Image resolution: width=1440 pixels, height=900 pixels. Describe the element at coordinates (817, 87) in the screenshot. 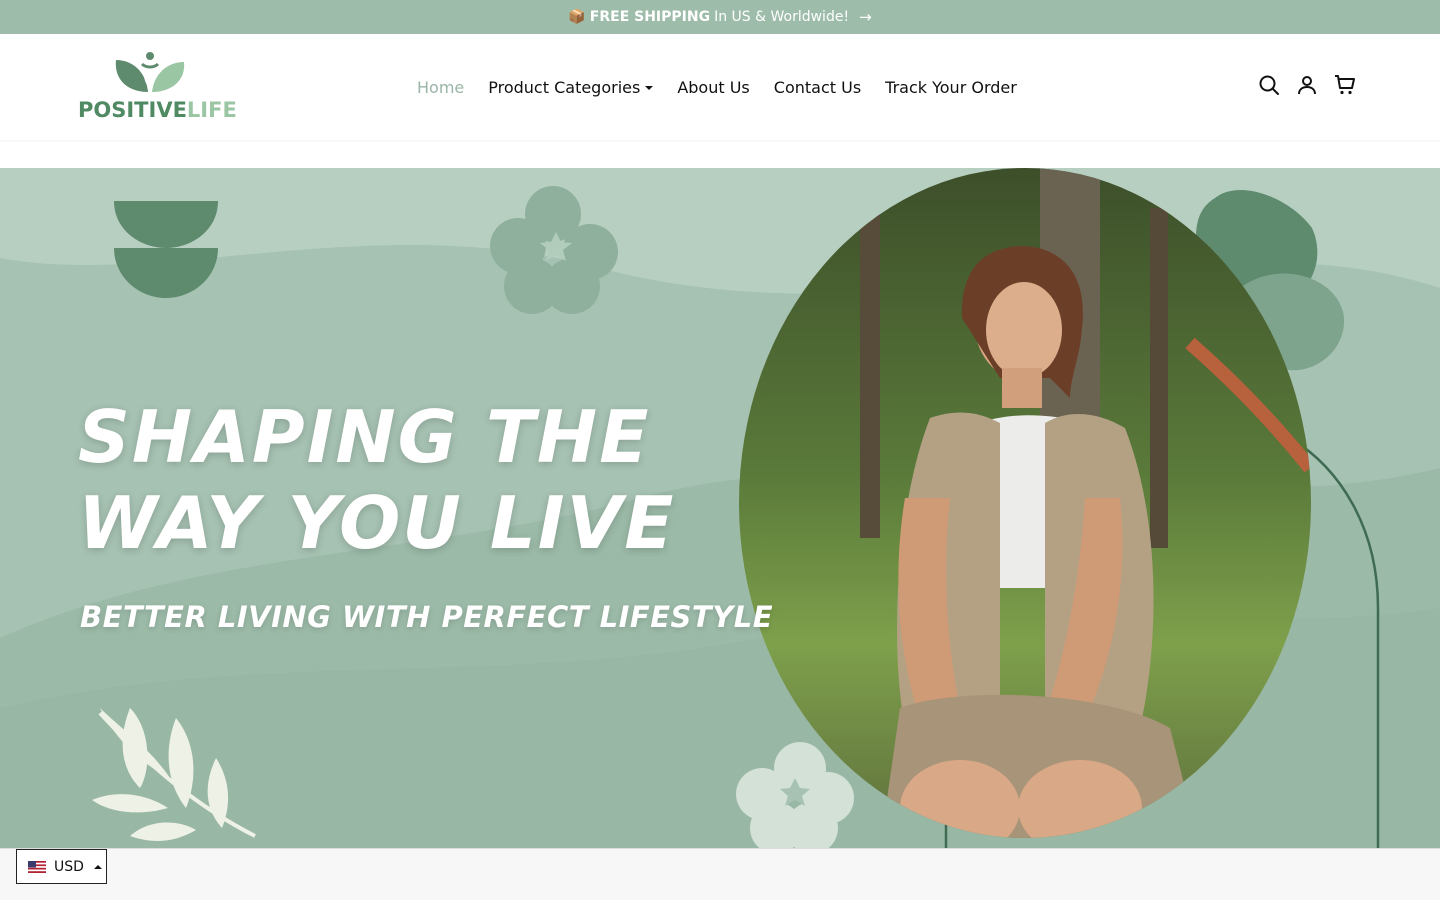

I see `nav-contact-us: Contact Us` at that location.